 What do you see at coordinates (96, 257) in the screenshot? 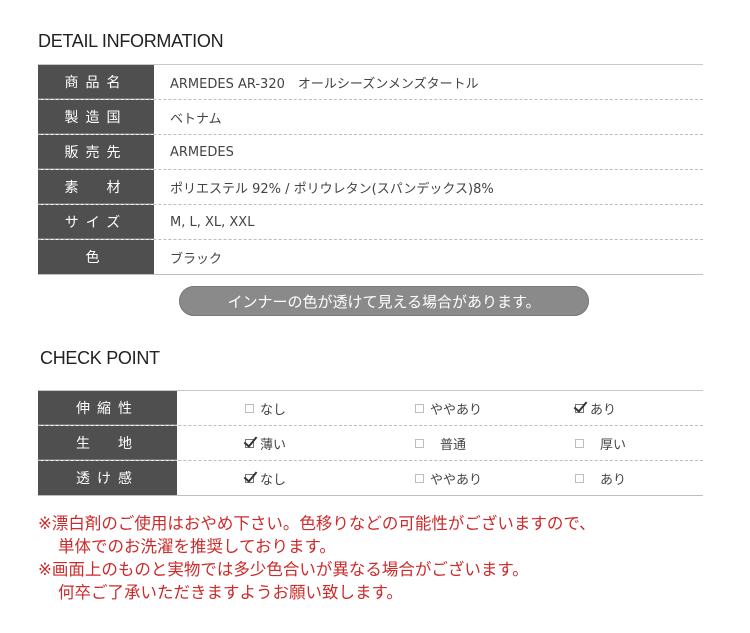
I see `detail-label: 色` at bounding box center [96, 257].